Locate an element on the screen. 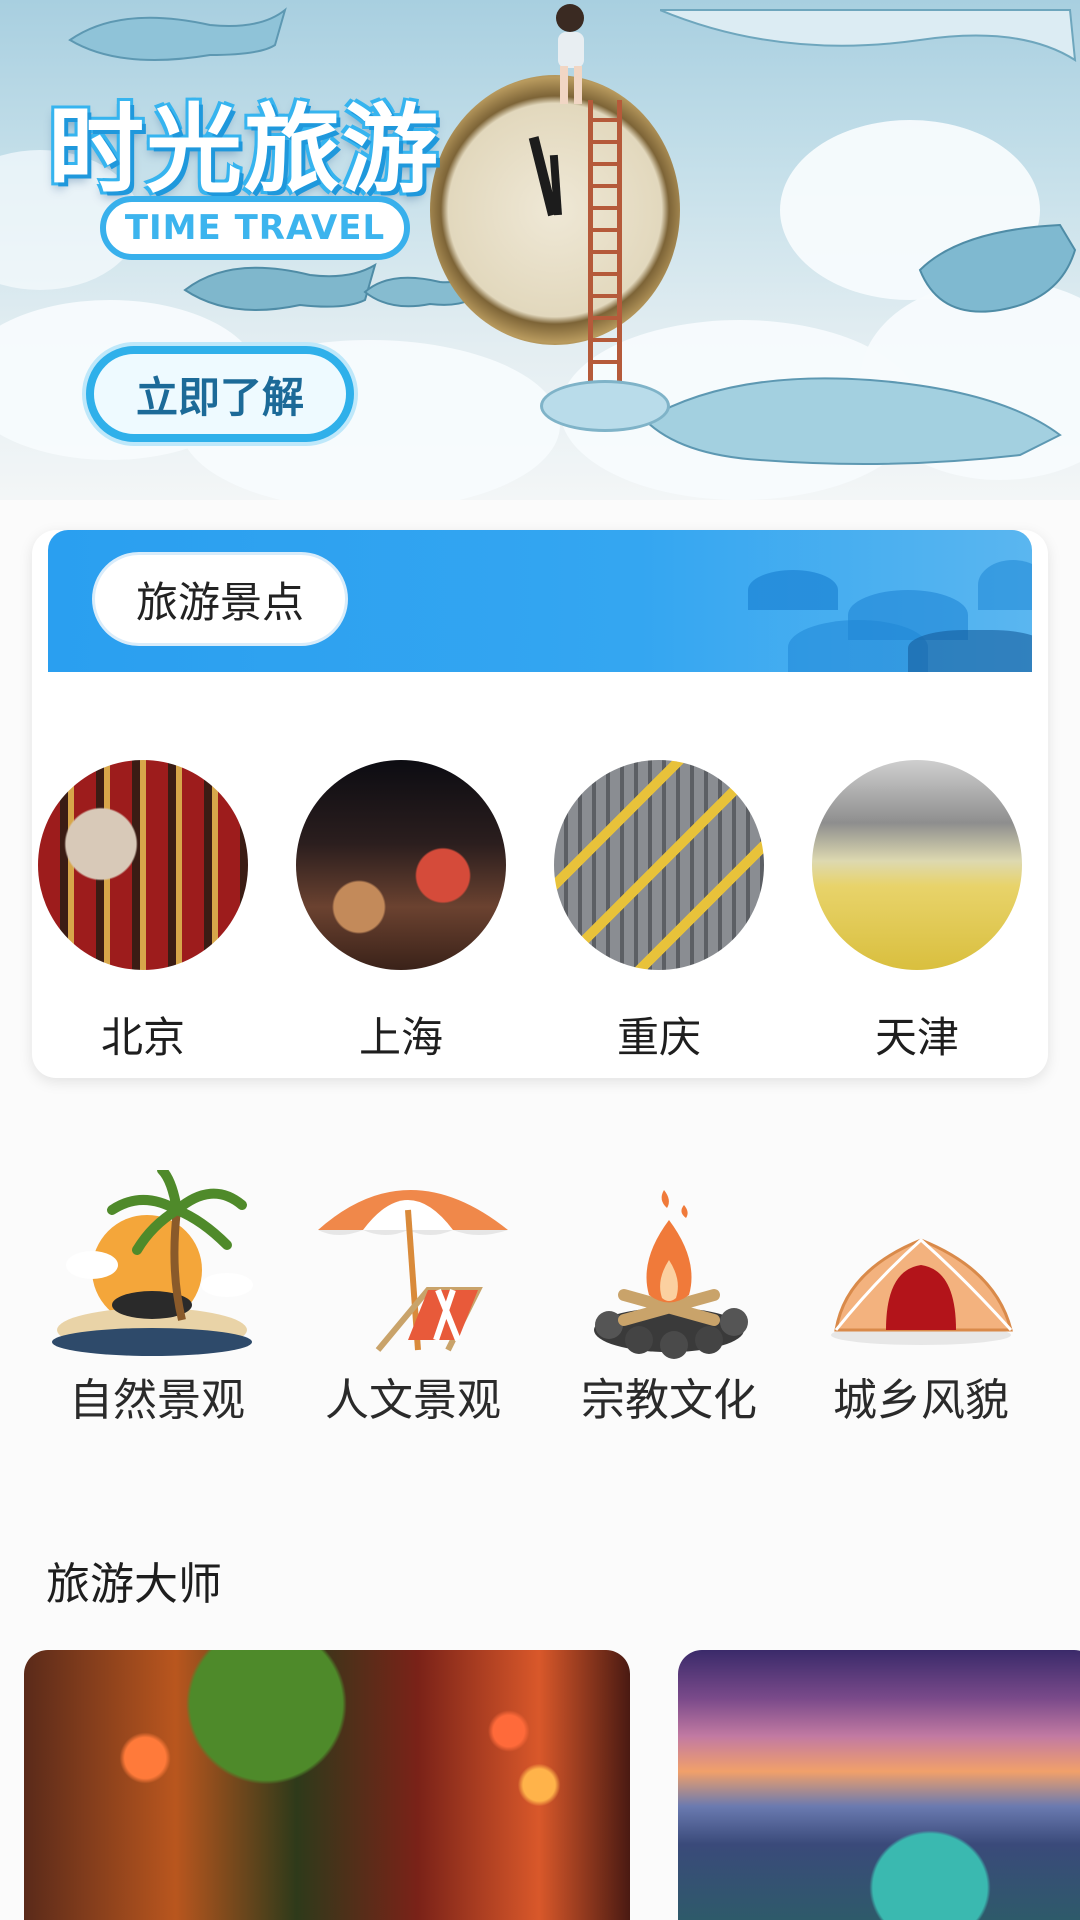 This screenshot has height=1920, width=1080. attractions-tab-label: 旅游景点 is located at coordinates (220, 599).